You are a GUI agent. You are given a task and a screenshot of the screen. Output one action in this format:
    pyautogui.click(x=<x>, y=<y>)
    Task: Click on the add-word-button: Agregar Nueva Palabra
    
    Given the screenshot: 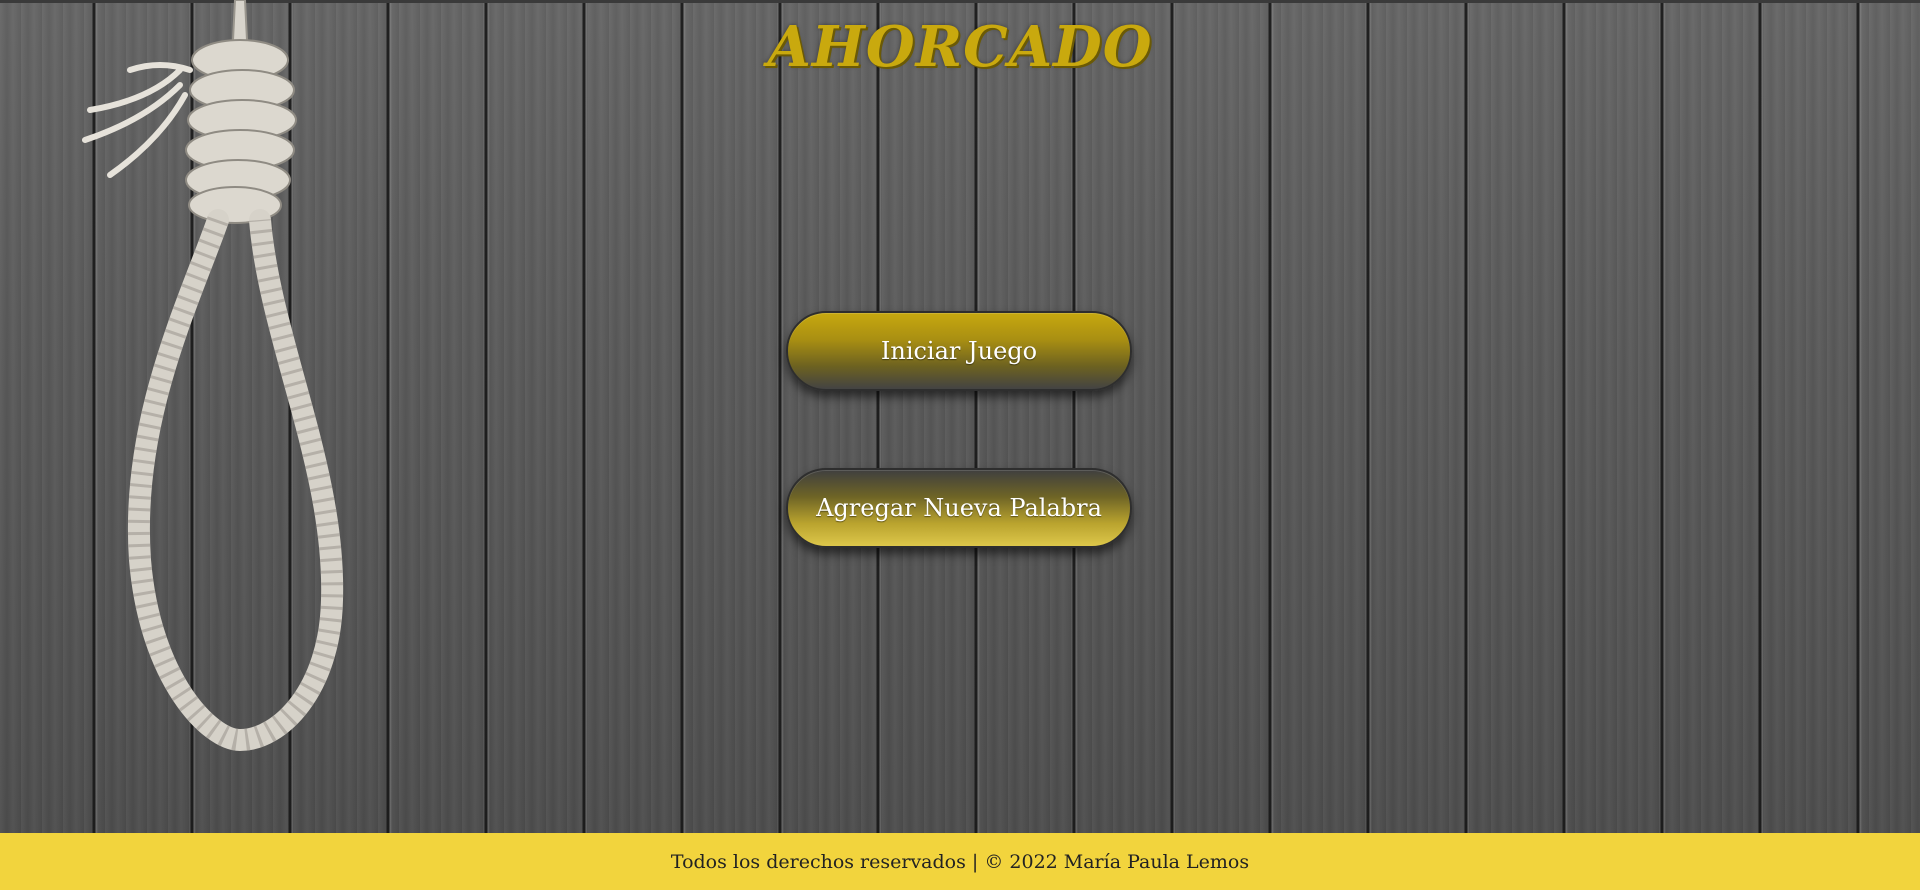 What is the action you would take?
    pyautogui.click(x=959, y=508)
    